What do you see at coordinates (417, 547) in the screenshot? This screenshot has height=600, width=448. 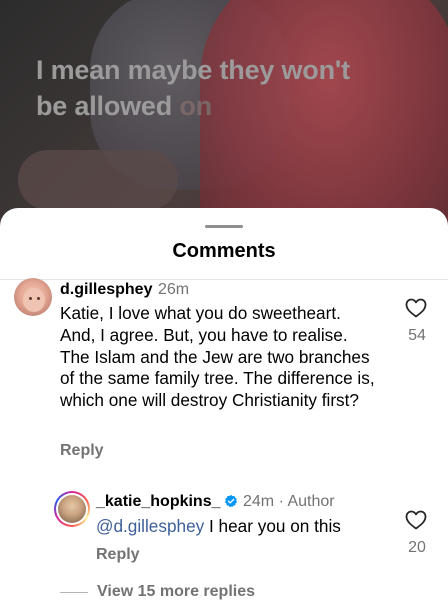 I see `like-count: 20` at bounding box center [417, 547].